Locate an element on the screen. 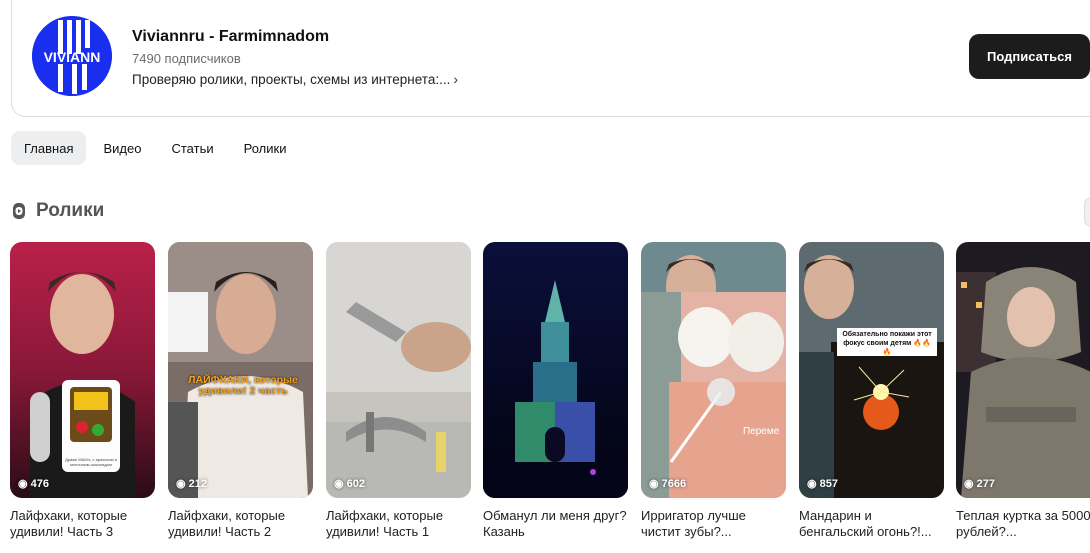  short-card: Обманул ли меня друг? Казань is located at coordinates (555, 391).